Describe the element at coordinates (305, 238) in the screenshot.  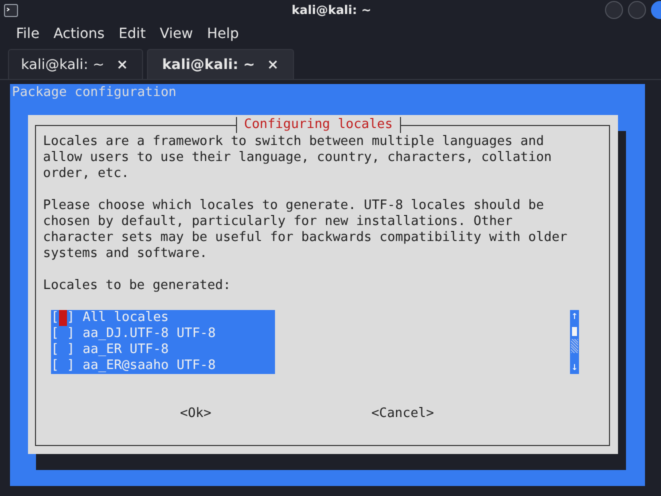
I see `text-line: character sets may be useful for backwards compatibility with older` at that location.